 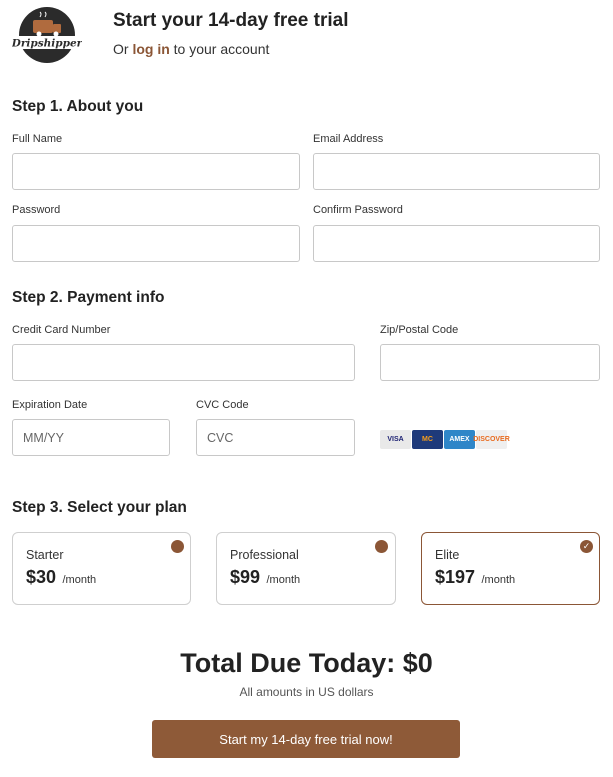 I want to click on plan-amount: $30, so click(x=41, y=577).